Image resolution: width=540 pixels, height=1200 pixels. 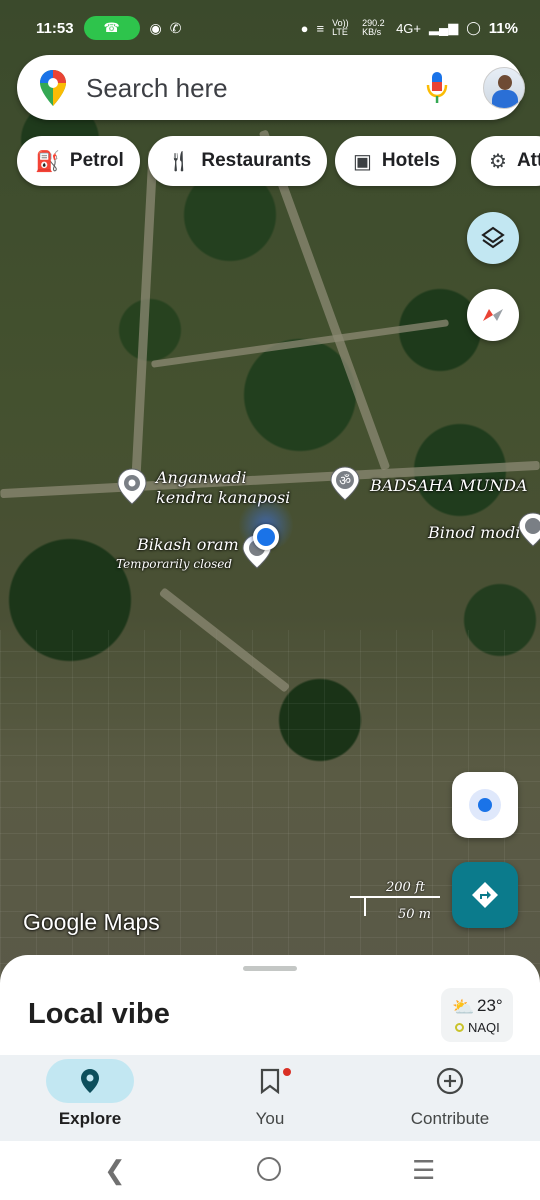 I want to click on account-avatar, so click(x=504, y=88).